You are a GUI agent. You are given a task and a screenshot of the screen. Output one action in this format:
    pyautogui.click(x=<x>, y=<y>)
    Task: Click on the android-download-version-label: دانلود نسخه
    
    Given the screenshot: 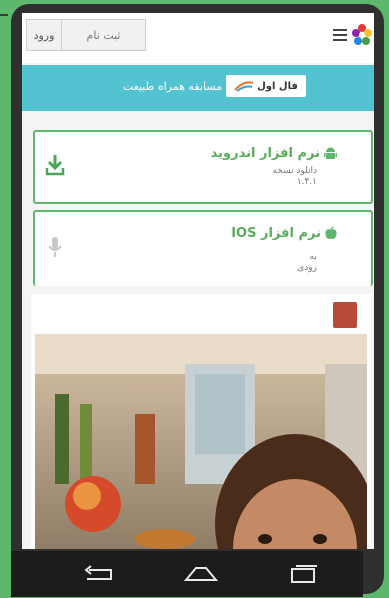 What is the action you would take?
    pyautogui.click(x=294, y=171)
    